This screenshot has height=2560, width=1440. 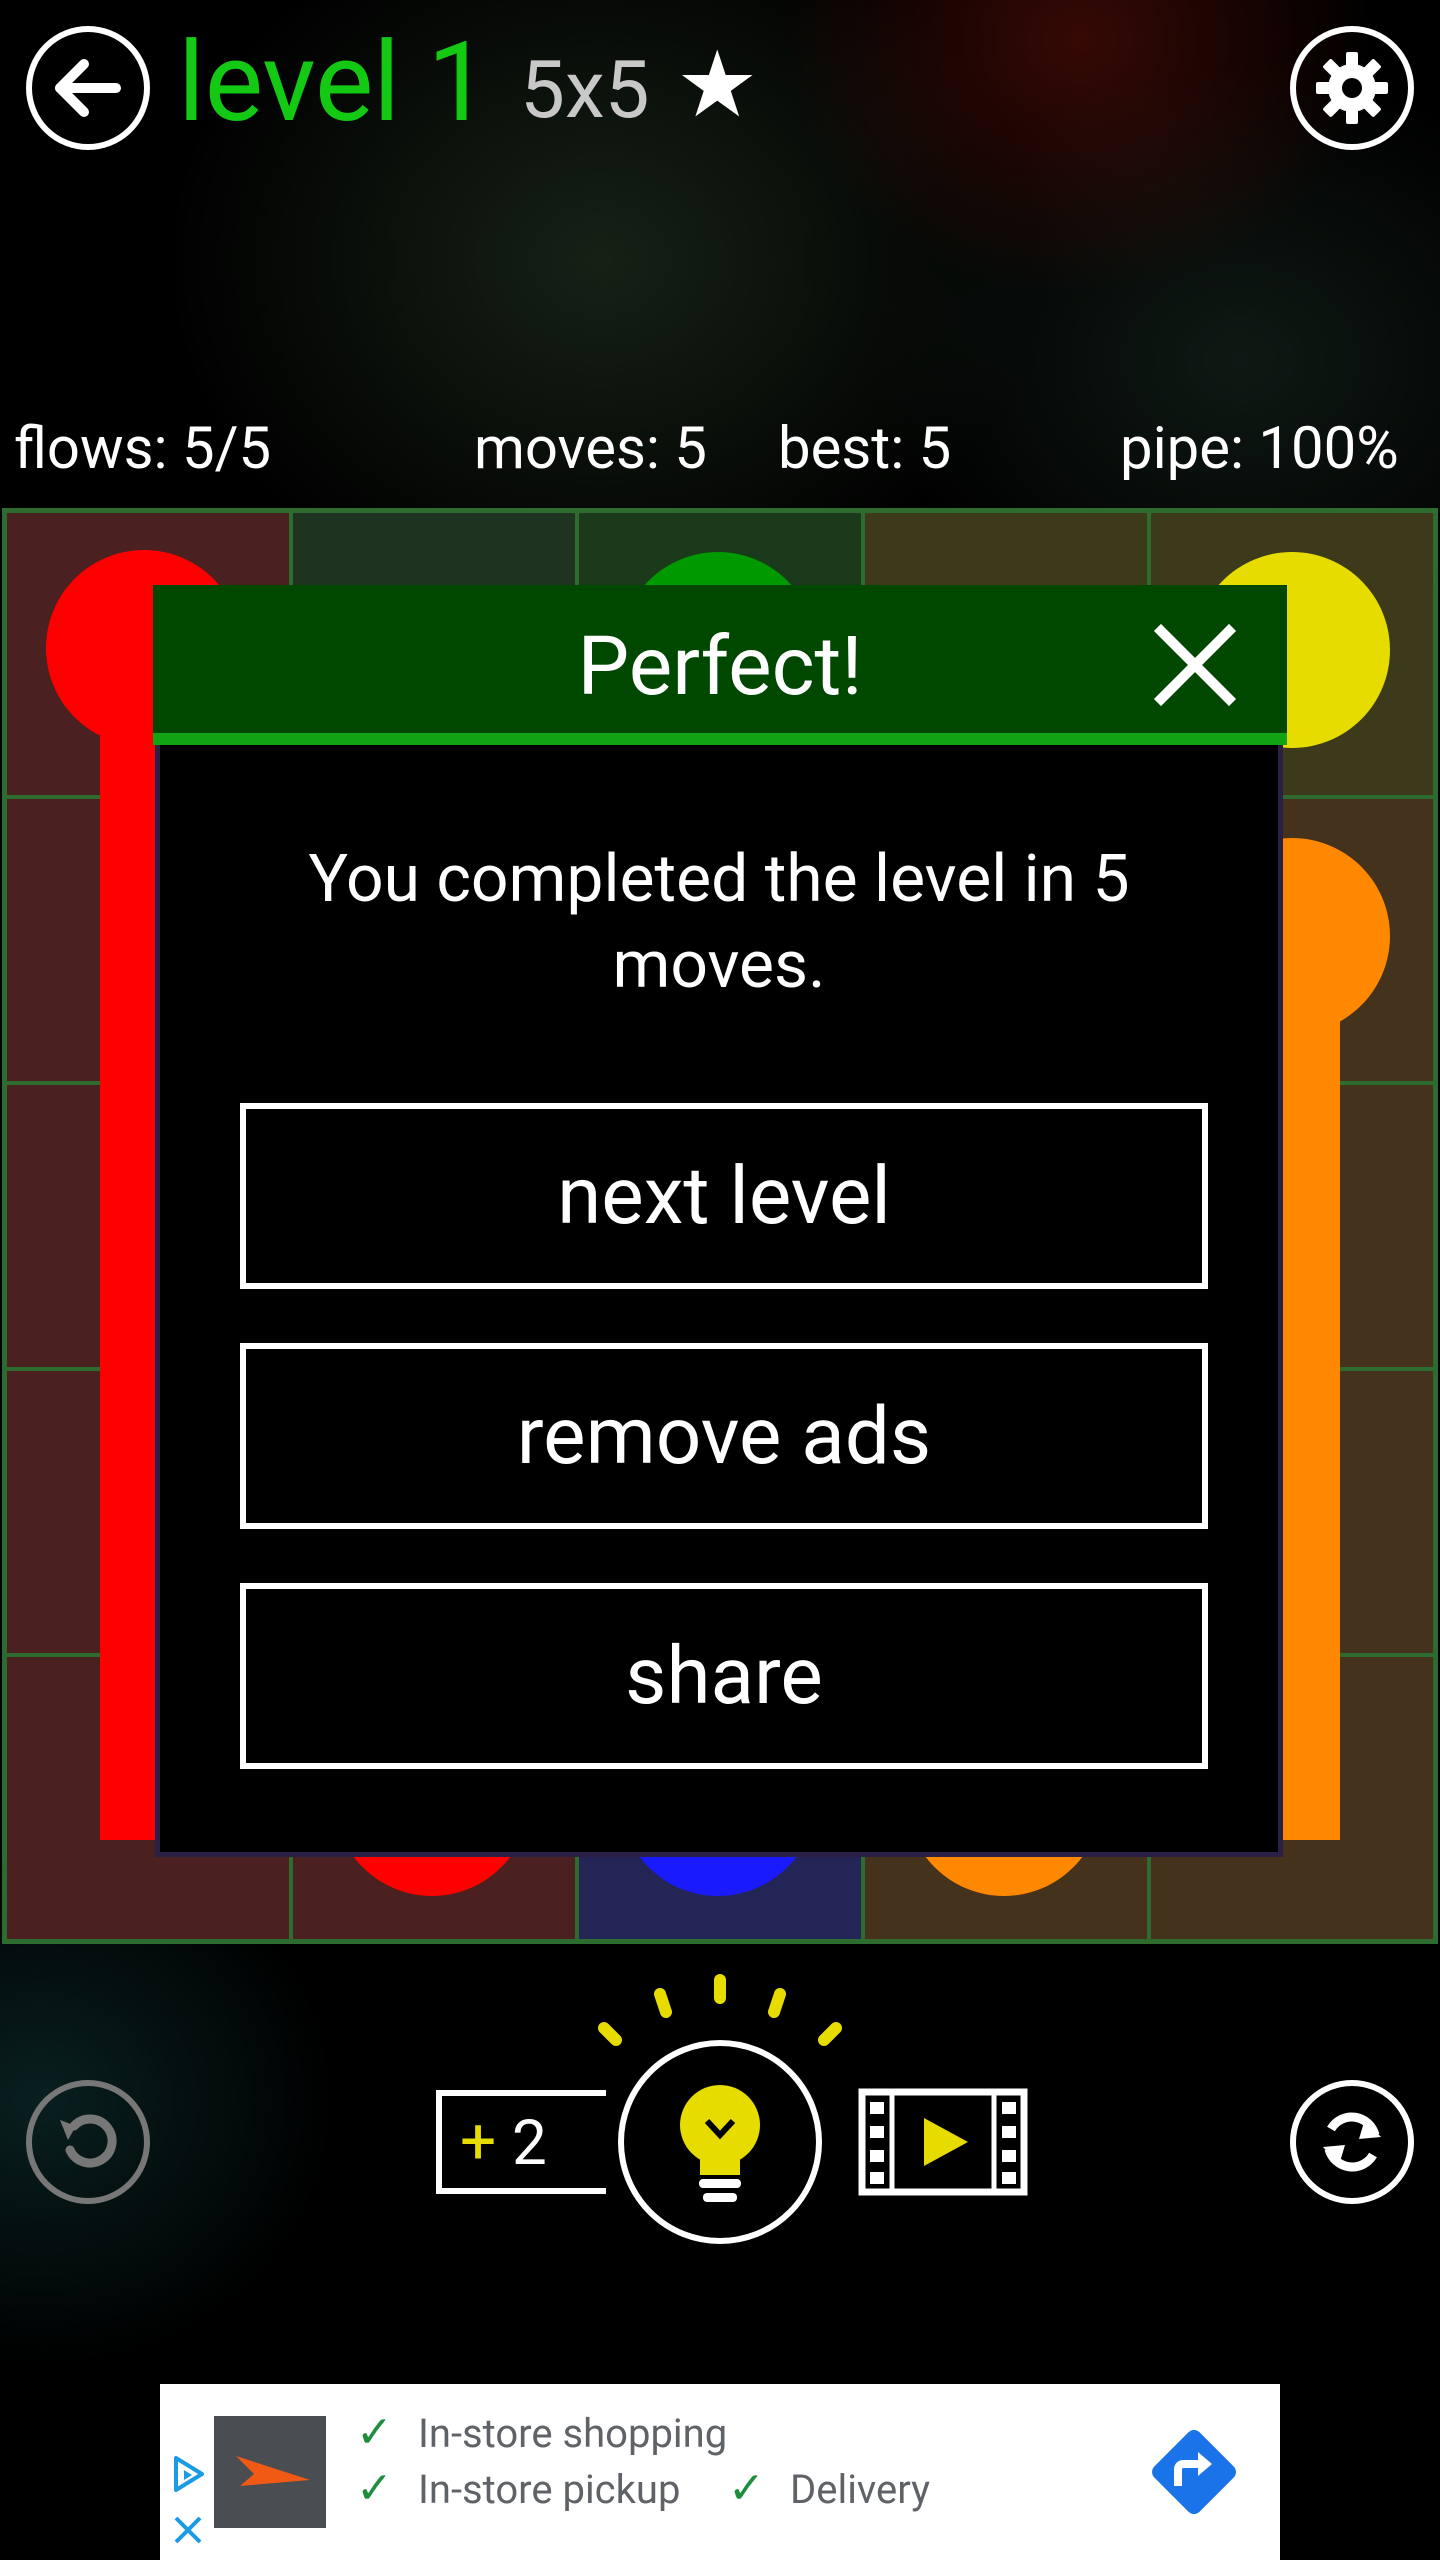 I want to click on video-play-icon, so click(x=943, y=2142).